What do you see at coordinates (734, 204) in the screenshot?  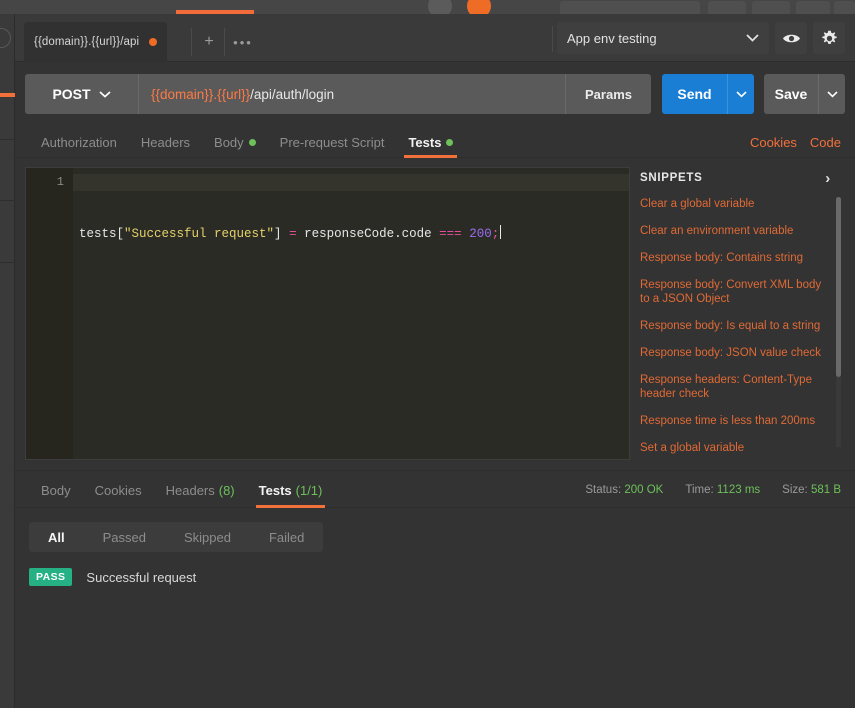 I see `snippet-item: Clear a global variable` at bounding box center [734, 204].